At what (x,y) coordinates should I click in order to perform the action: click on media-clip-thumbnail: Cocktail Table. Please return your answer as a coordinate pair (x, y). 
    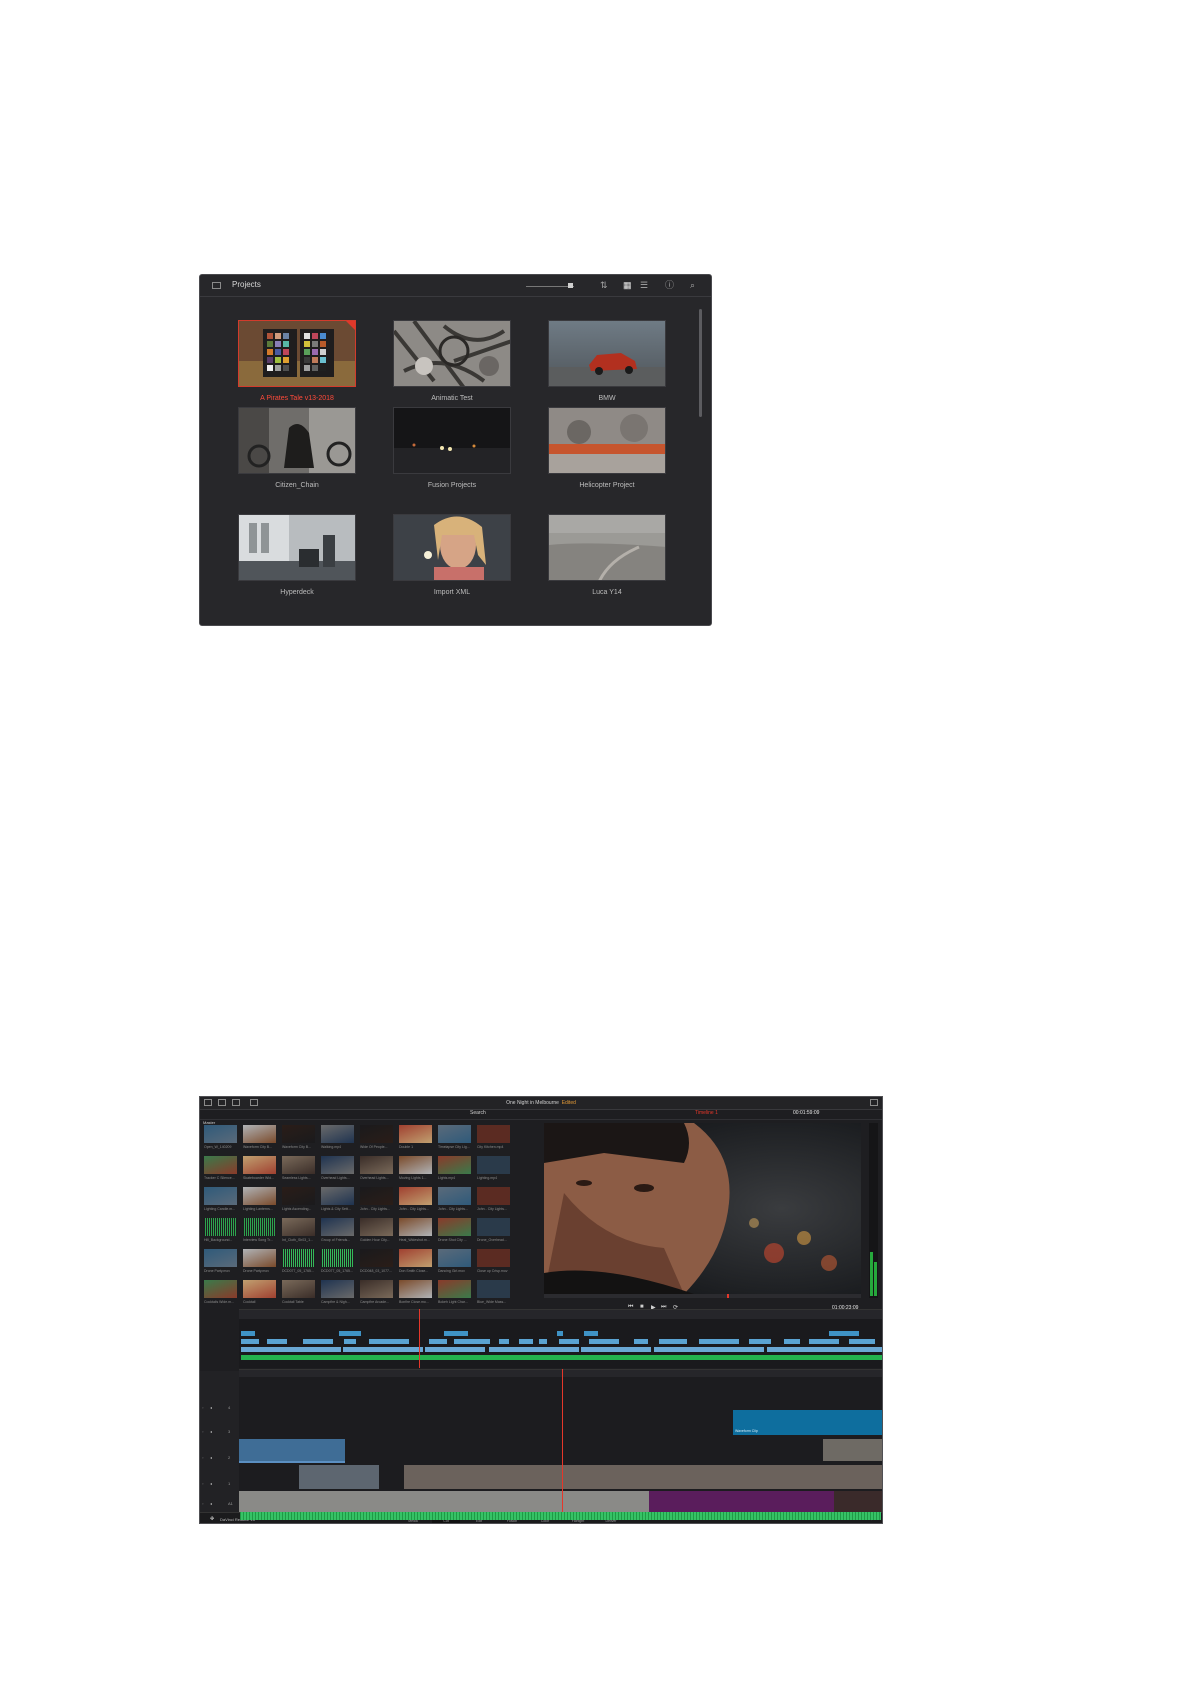
    Looking at the image, I should click on (298, 1293).